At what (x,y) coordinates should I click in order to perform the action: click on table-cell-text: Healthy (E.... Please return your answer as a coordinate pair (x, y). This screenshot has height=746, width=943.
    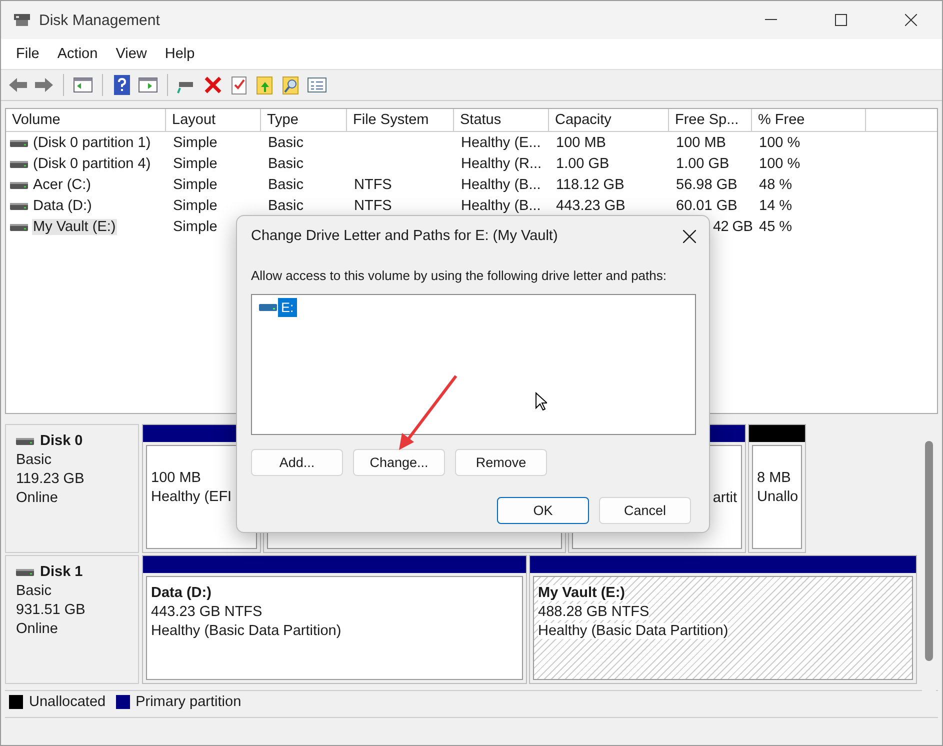
    Looking at the image, I should click on (501, 142).